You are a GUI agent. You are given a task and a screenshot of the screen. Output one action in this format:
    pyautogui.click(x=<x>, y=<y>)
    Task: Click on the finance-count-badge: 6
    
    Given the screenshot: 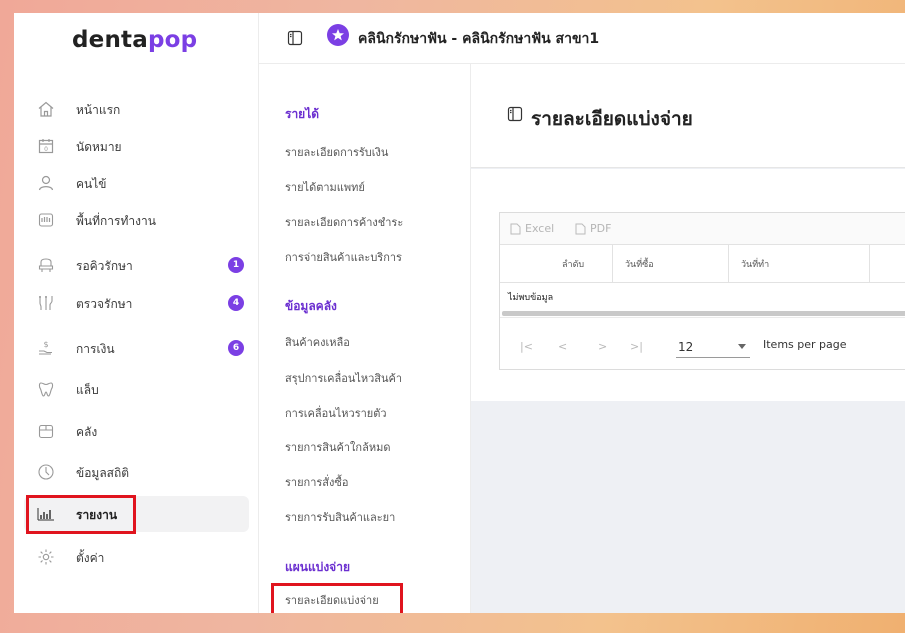 What is the action you would take?
    pyautogui.click(x=236, y=348)
    